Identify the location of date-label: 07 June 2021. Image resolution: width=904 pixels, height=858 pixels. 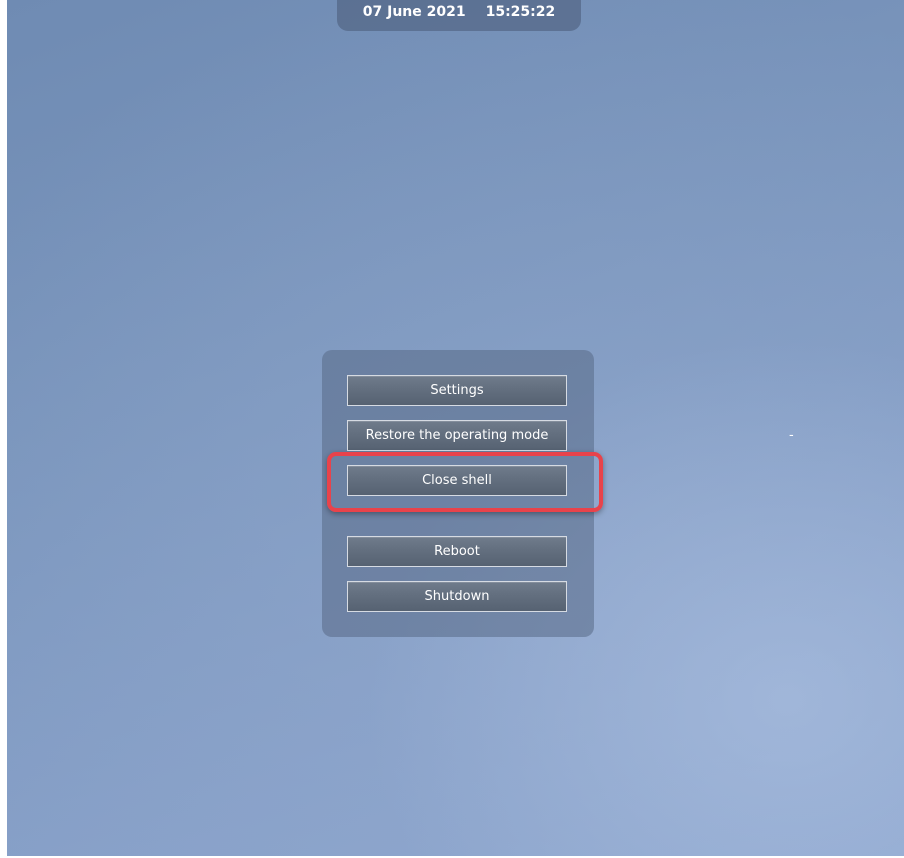
(414, 12).